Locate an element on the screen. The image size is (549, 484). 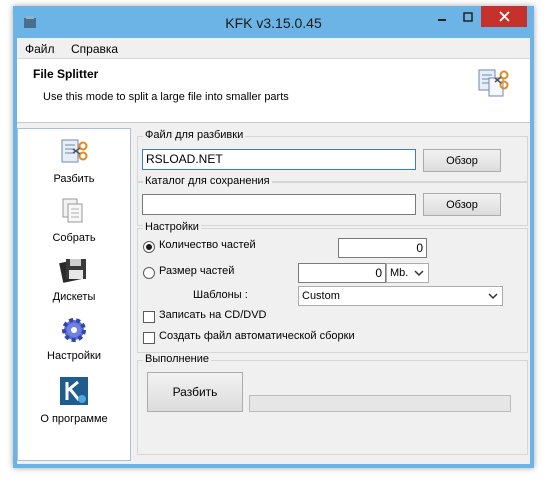
scissors-icon is located at coordinates (74, 151).